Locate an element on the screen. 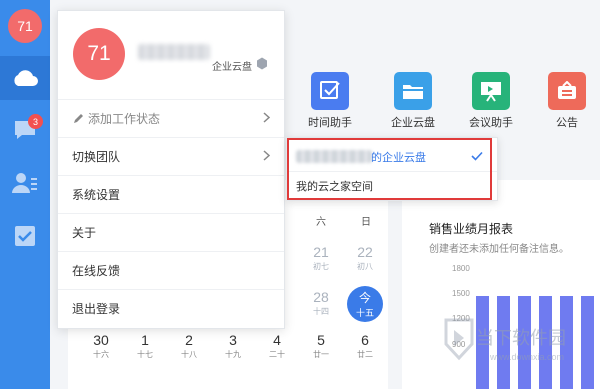 The image size is (600, 389). y-tick-label: 1500 is located at coordinates (461, 293).